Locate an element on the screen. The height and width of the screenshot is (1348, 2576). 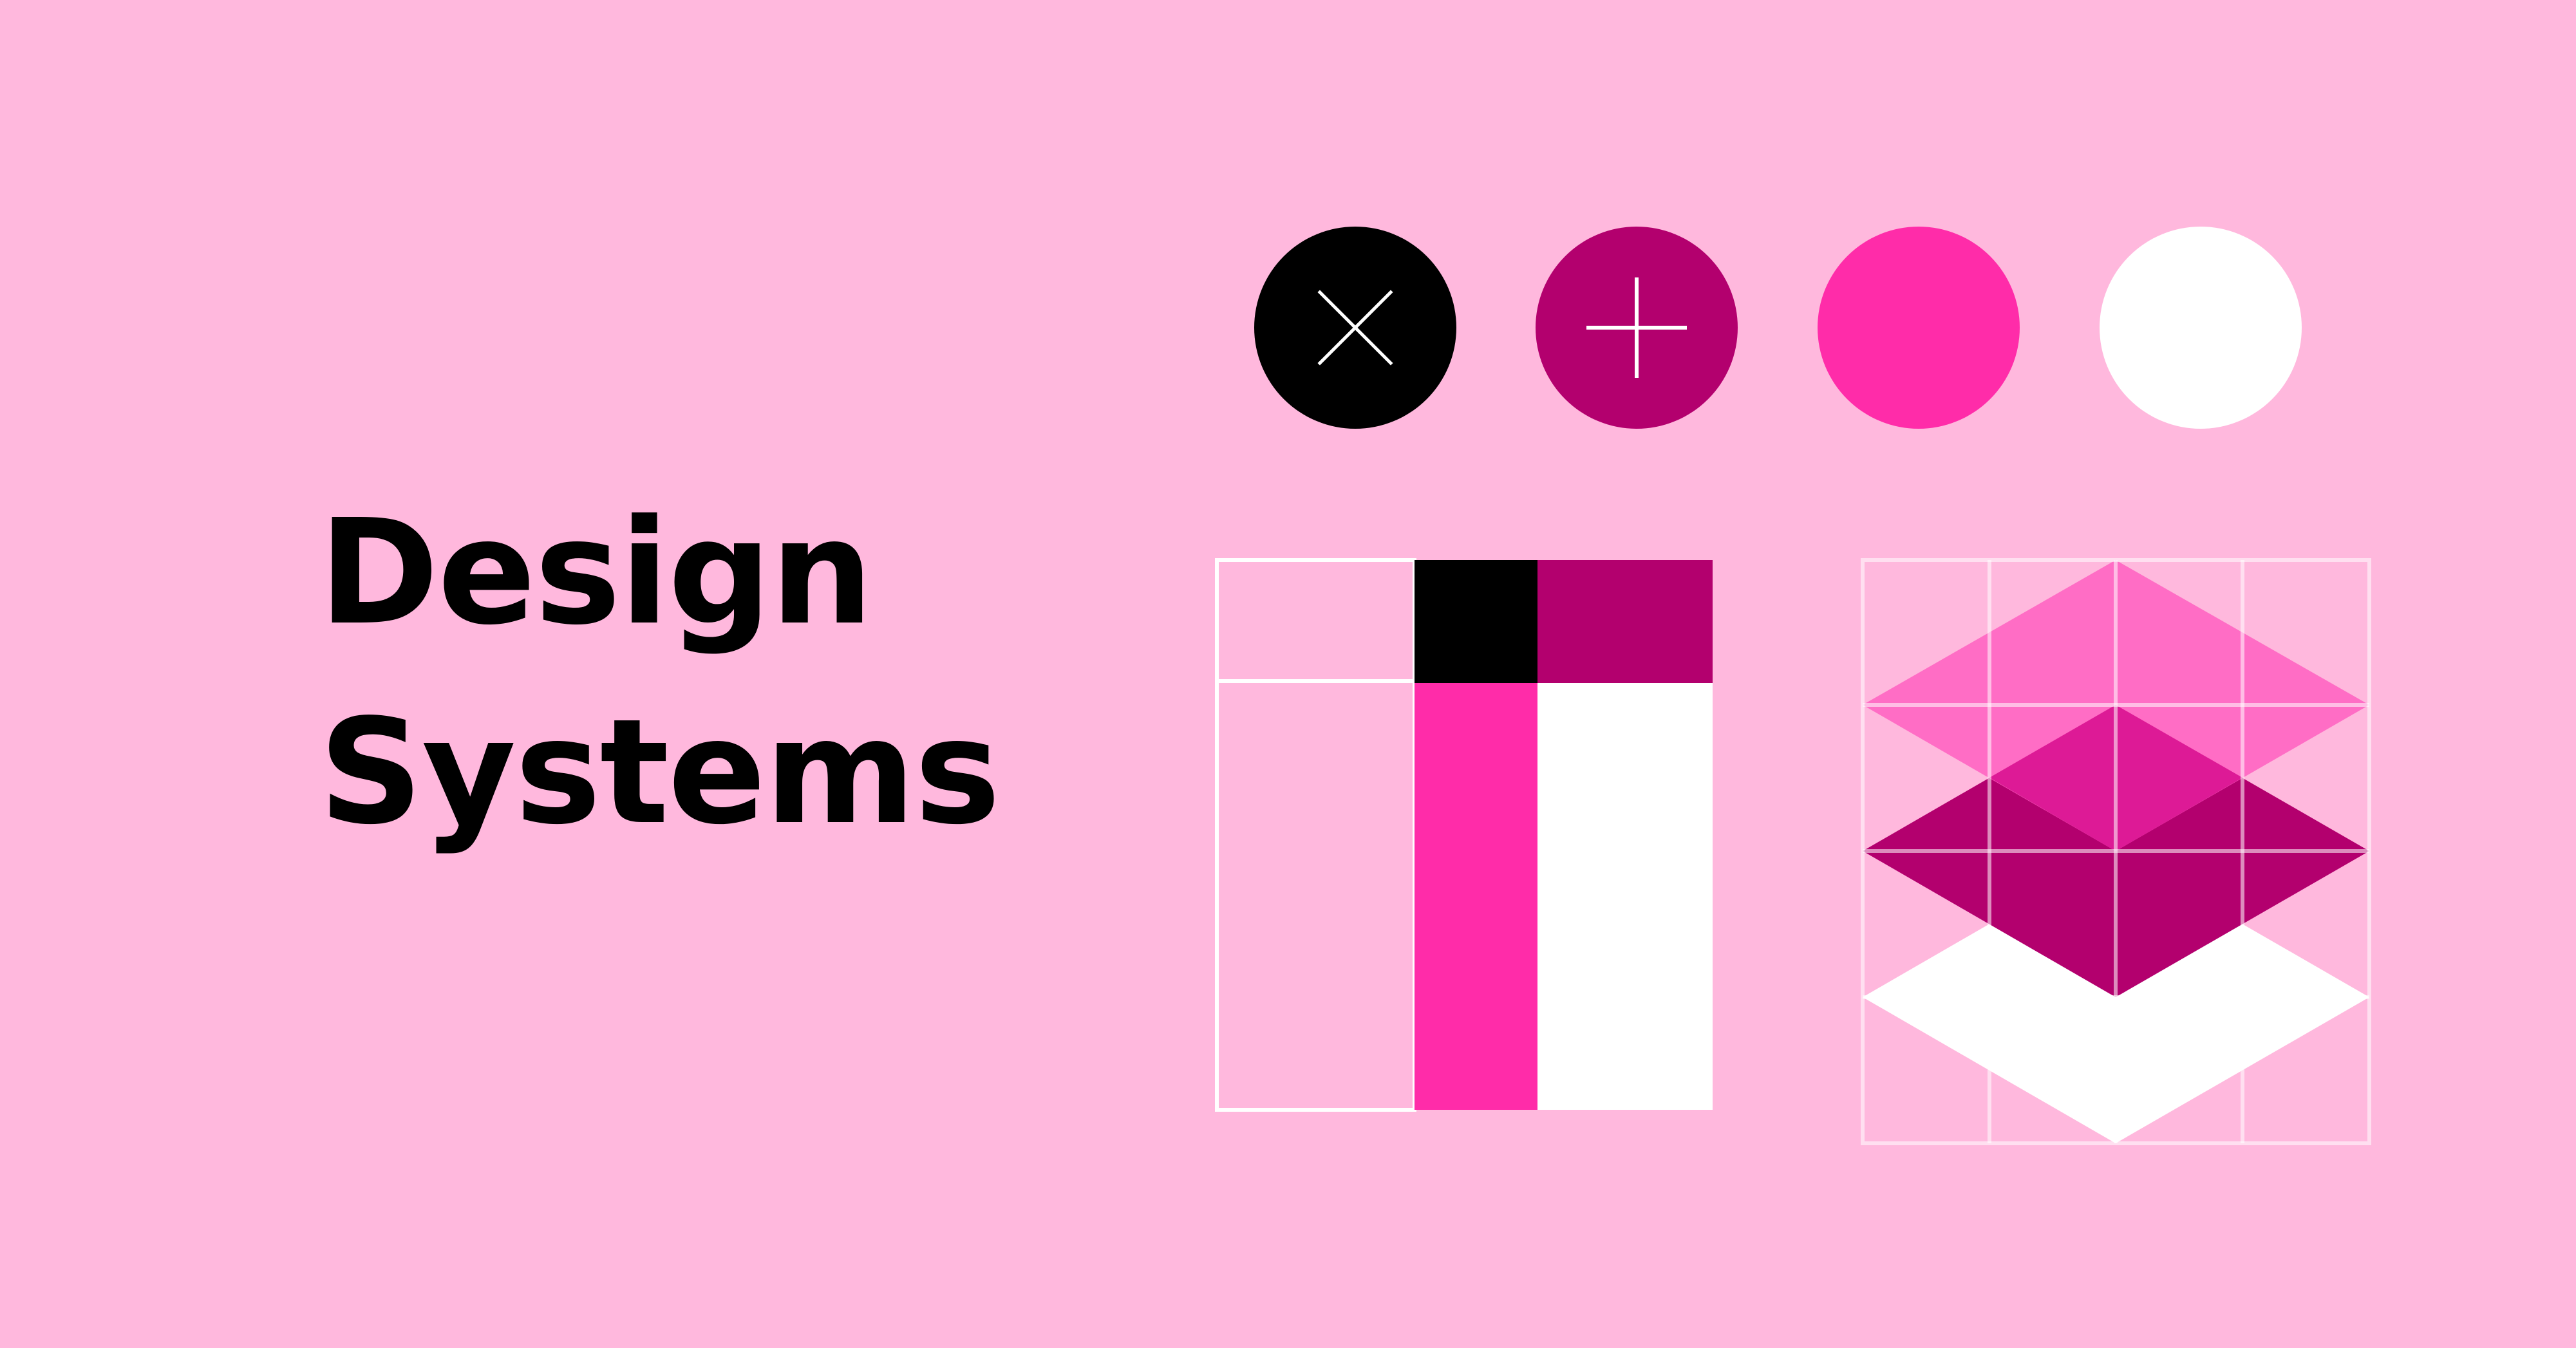
swatch-white is located at coordinates (2201, 328).